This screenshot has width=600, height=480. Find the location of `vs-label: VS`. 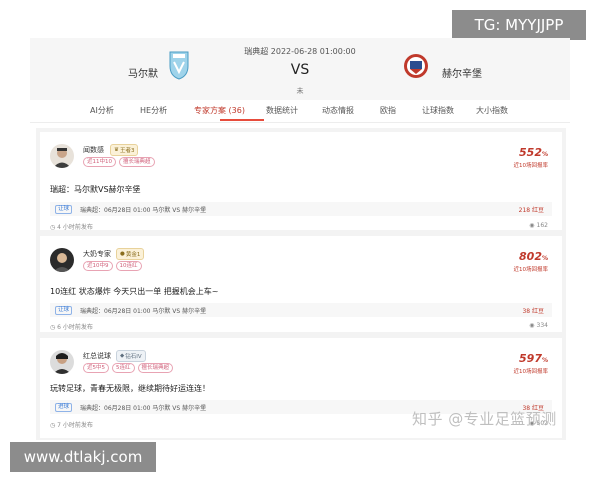

vs-label: VS is located at coordinates (300, 70).